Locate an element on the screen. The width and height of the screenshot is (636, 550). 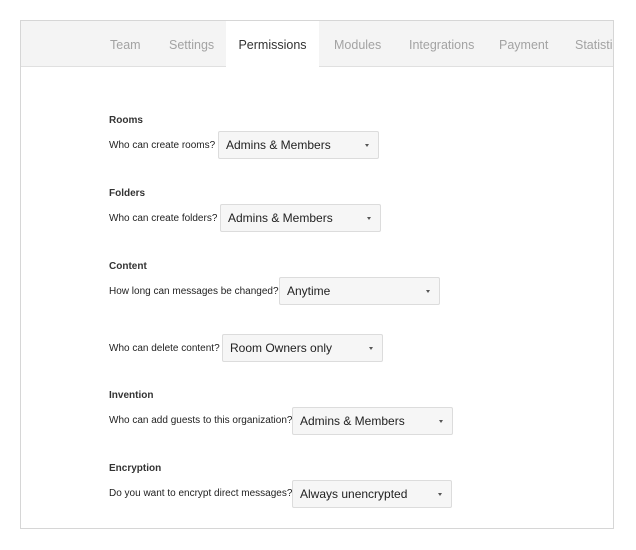
question-create-rooms: Who can create rooms? is located at coordinates (162, 145).